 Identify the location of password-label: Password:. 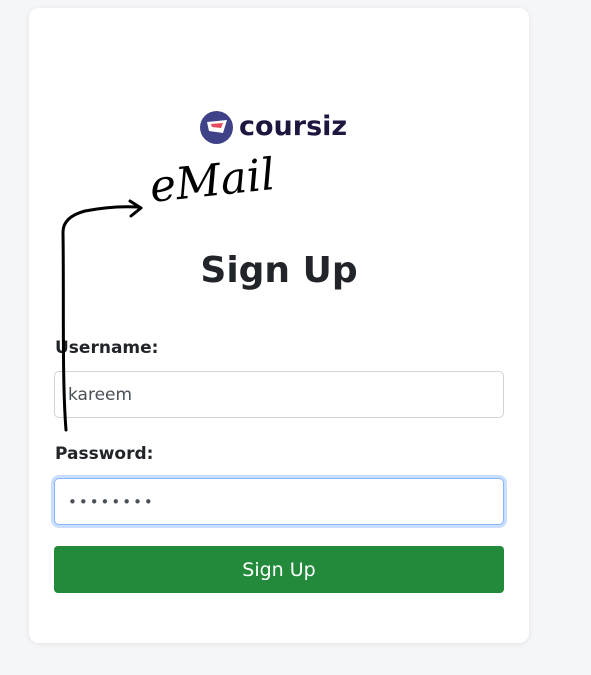
(104, 454).